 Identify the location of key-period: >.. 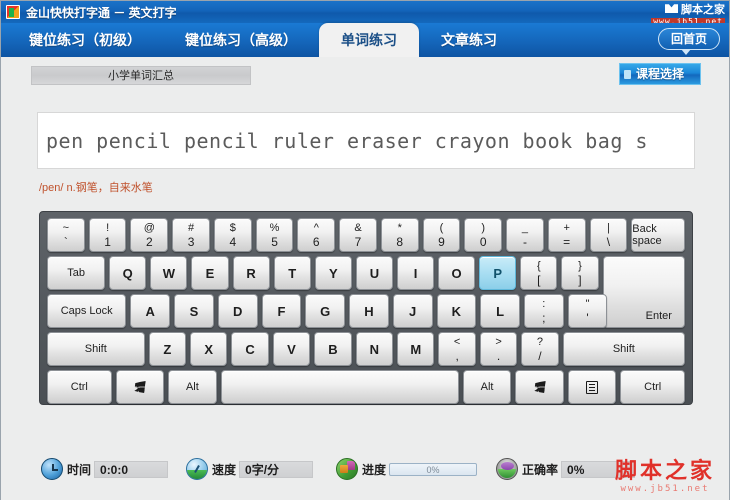
(498, 349).